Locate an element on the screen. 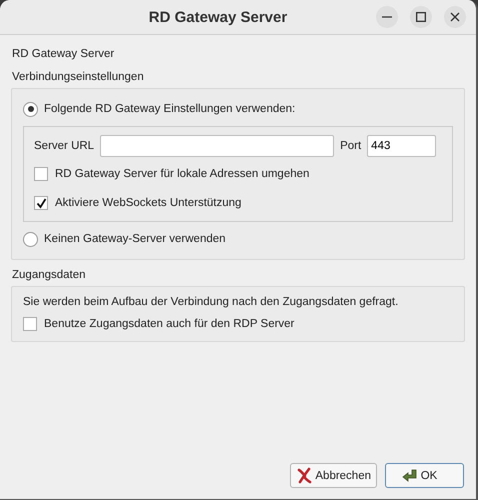  radio-label: Keinen Gateway-Server verwenden is located at coordinates (135, 239).